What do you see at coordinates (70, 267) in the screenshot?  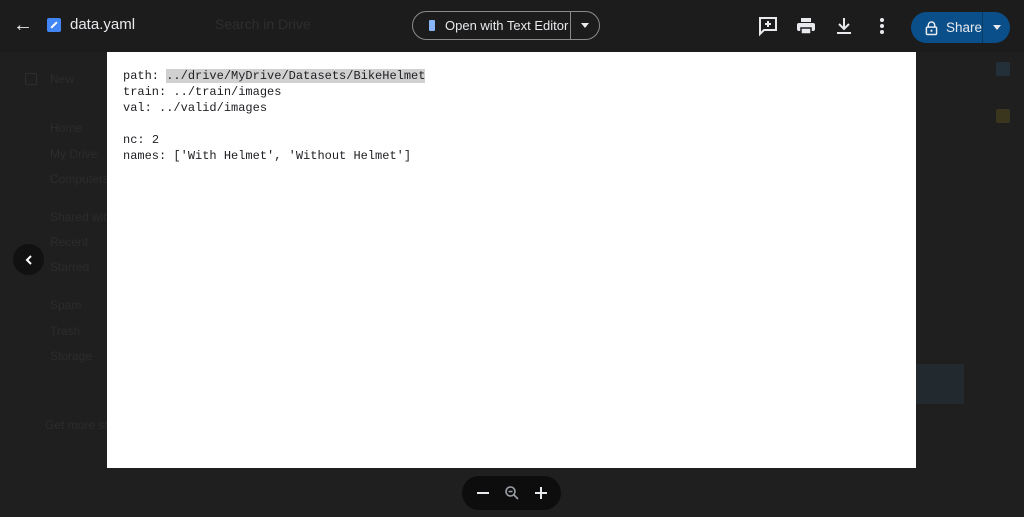 I see `bg-item-starred: Starred` at bounding box center [70, 267].